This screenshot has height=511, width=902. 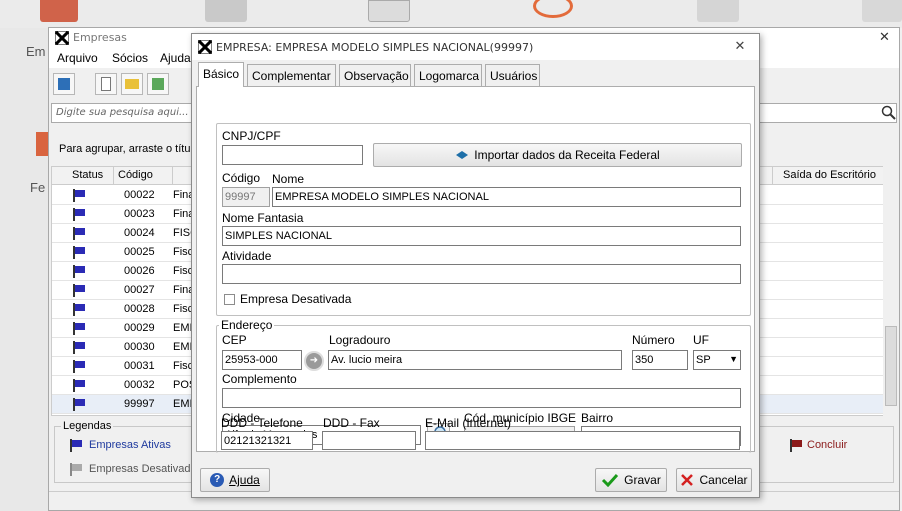 I want to click on left-label-em: Em, so click(x=36, y=51).